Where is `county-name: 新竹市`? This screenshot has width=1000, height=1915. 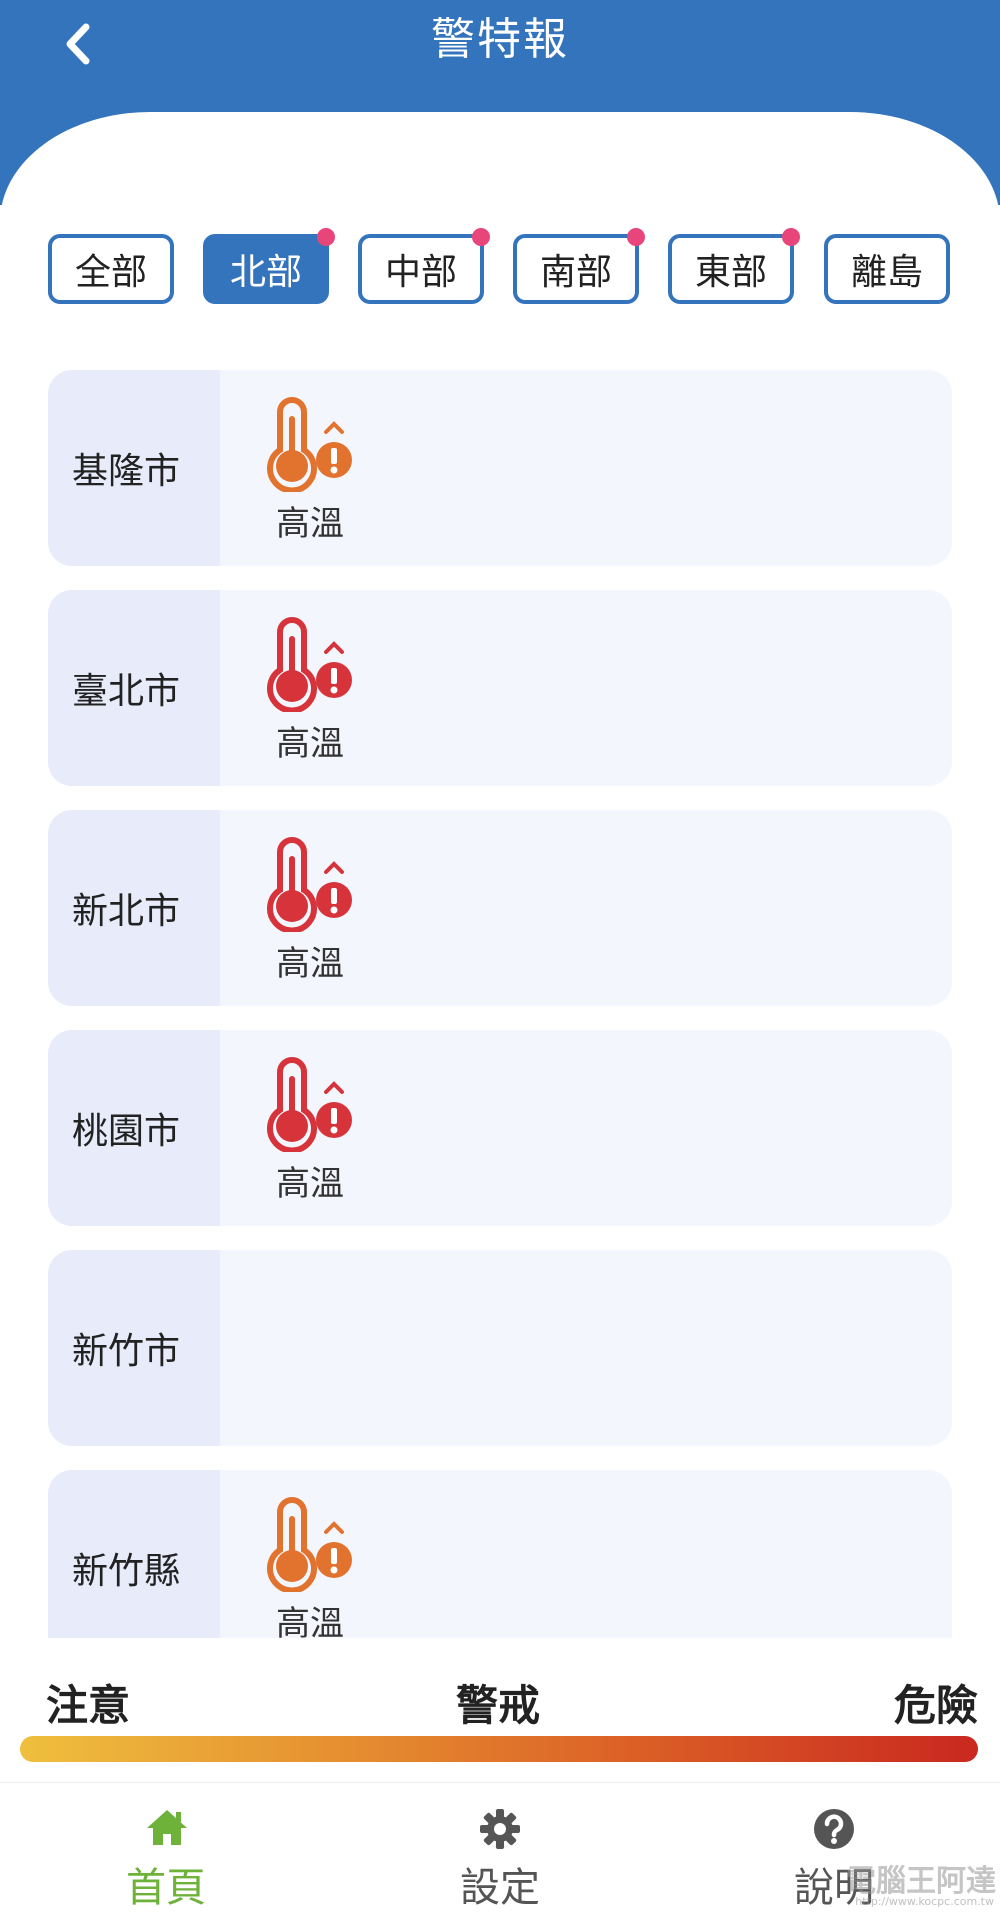
county-name: 新竹市 is located at coordinates (134, 1348).